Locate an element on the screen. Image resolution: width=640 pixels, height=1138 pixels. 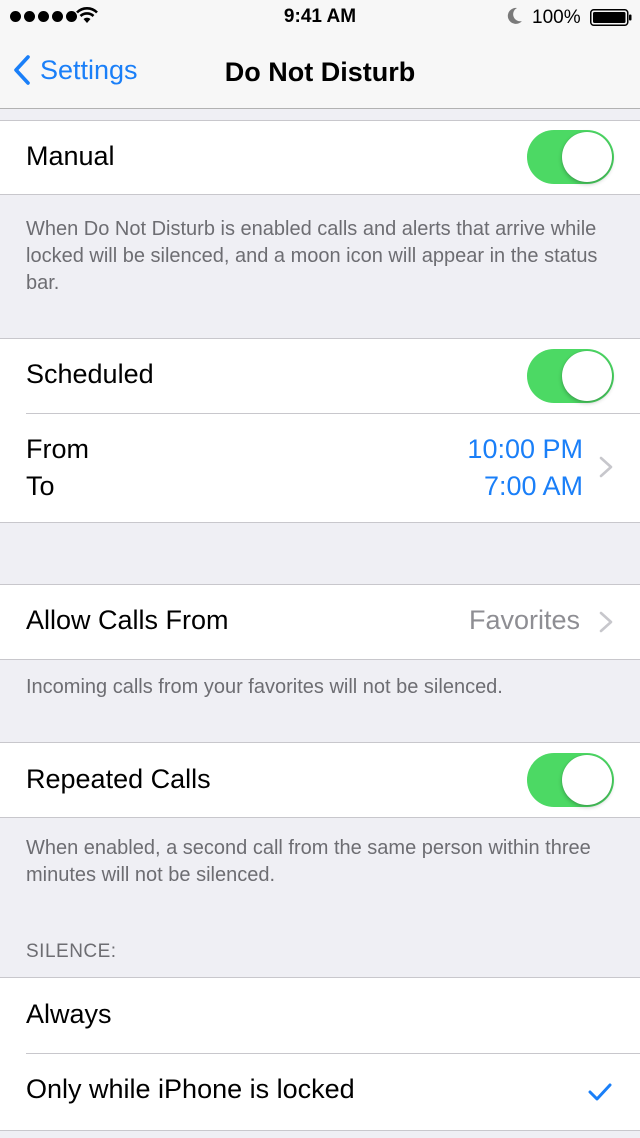
to-label: To is located at coordinates (40, 486).